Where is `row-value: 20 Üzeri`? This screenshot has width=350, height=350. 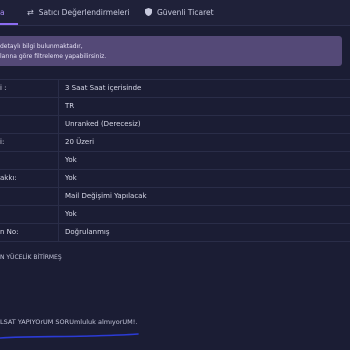
row-value: 20 Üzeri is located at coordinates (80, 142).